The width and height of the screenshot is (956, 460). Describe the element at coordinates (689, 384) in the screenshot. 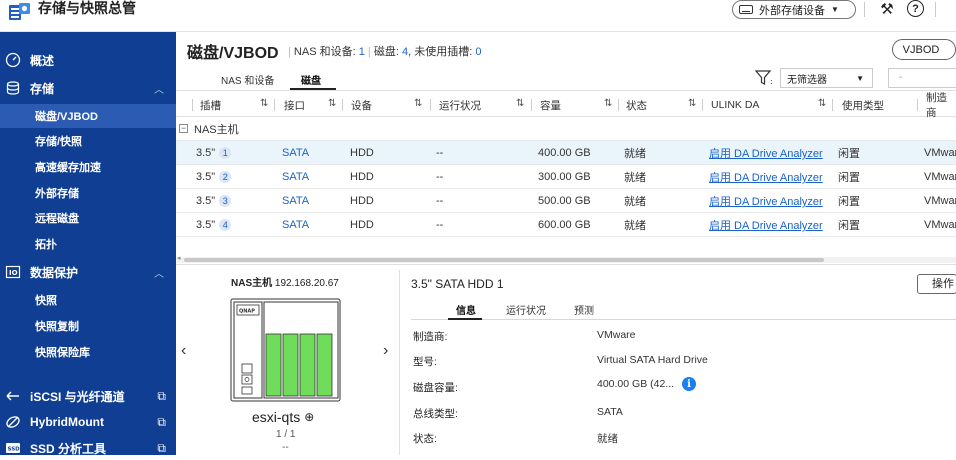

I see `info-icon: i` at that location.